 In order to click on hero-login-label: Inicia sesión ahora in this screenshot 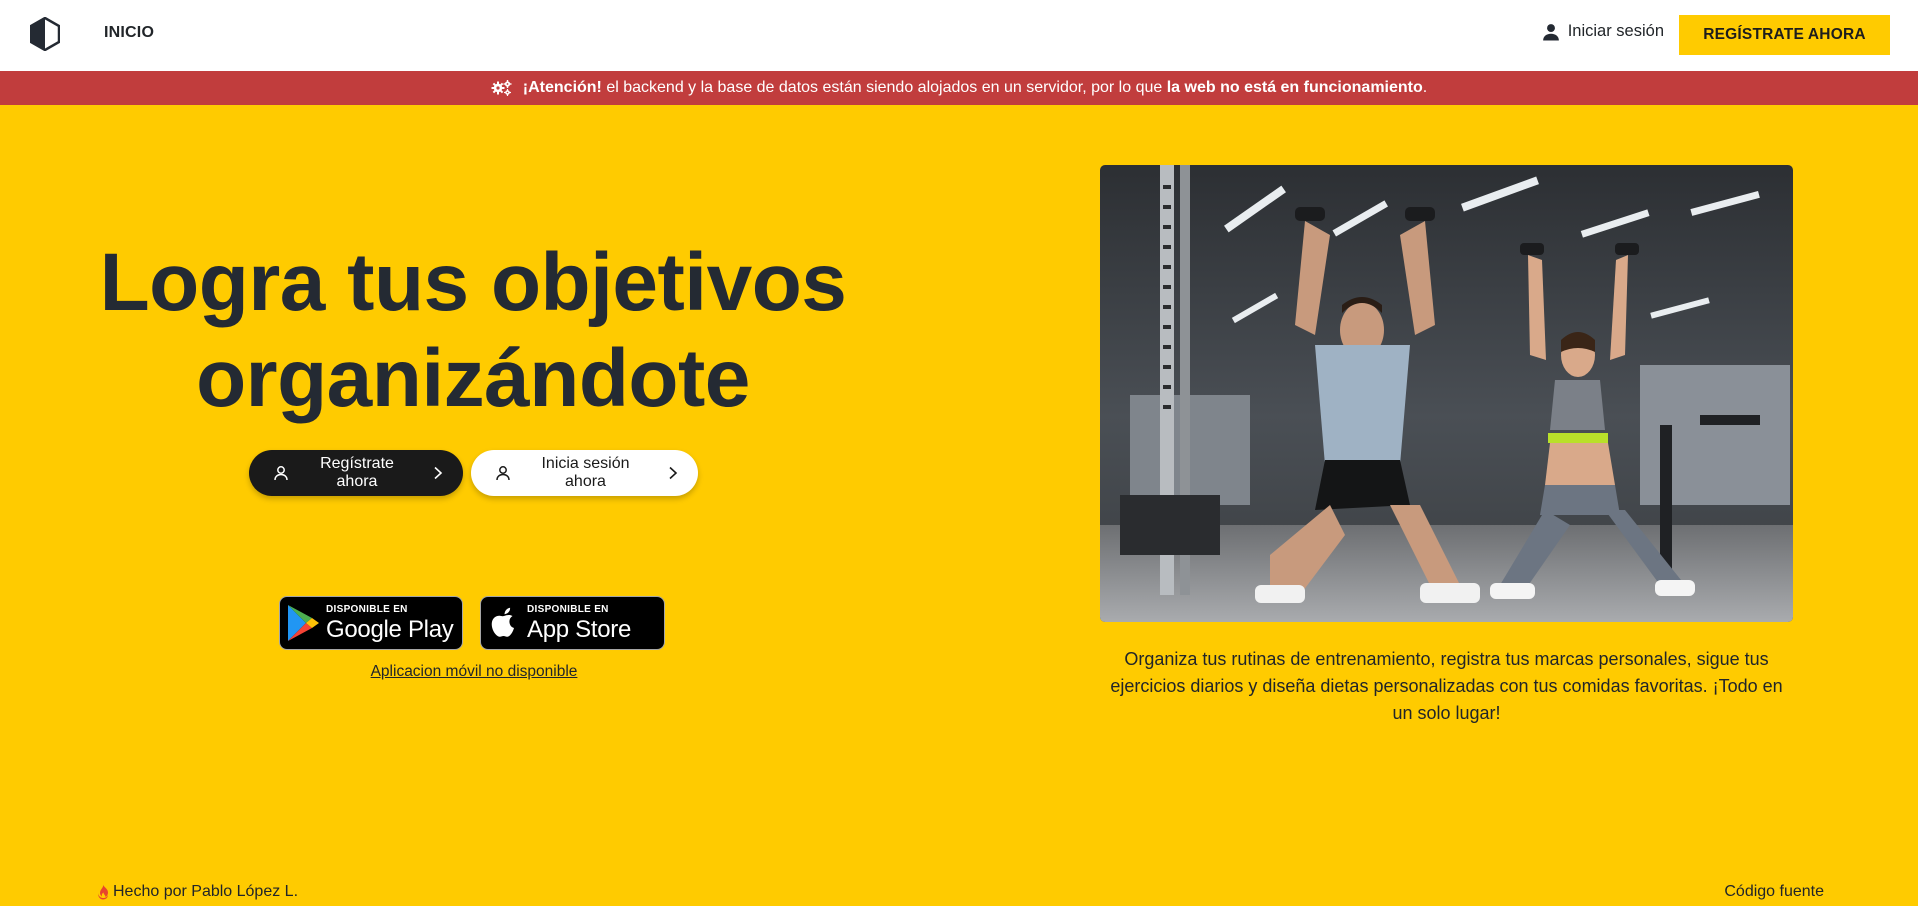, I will do `click(585, 472)`.